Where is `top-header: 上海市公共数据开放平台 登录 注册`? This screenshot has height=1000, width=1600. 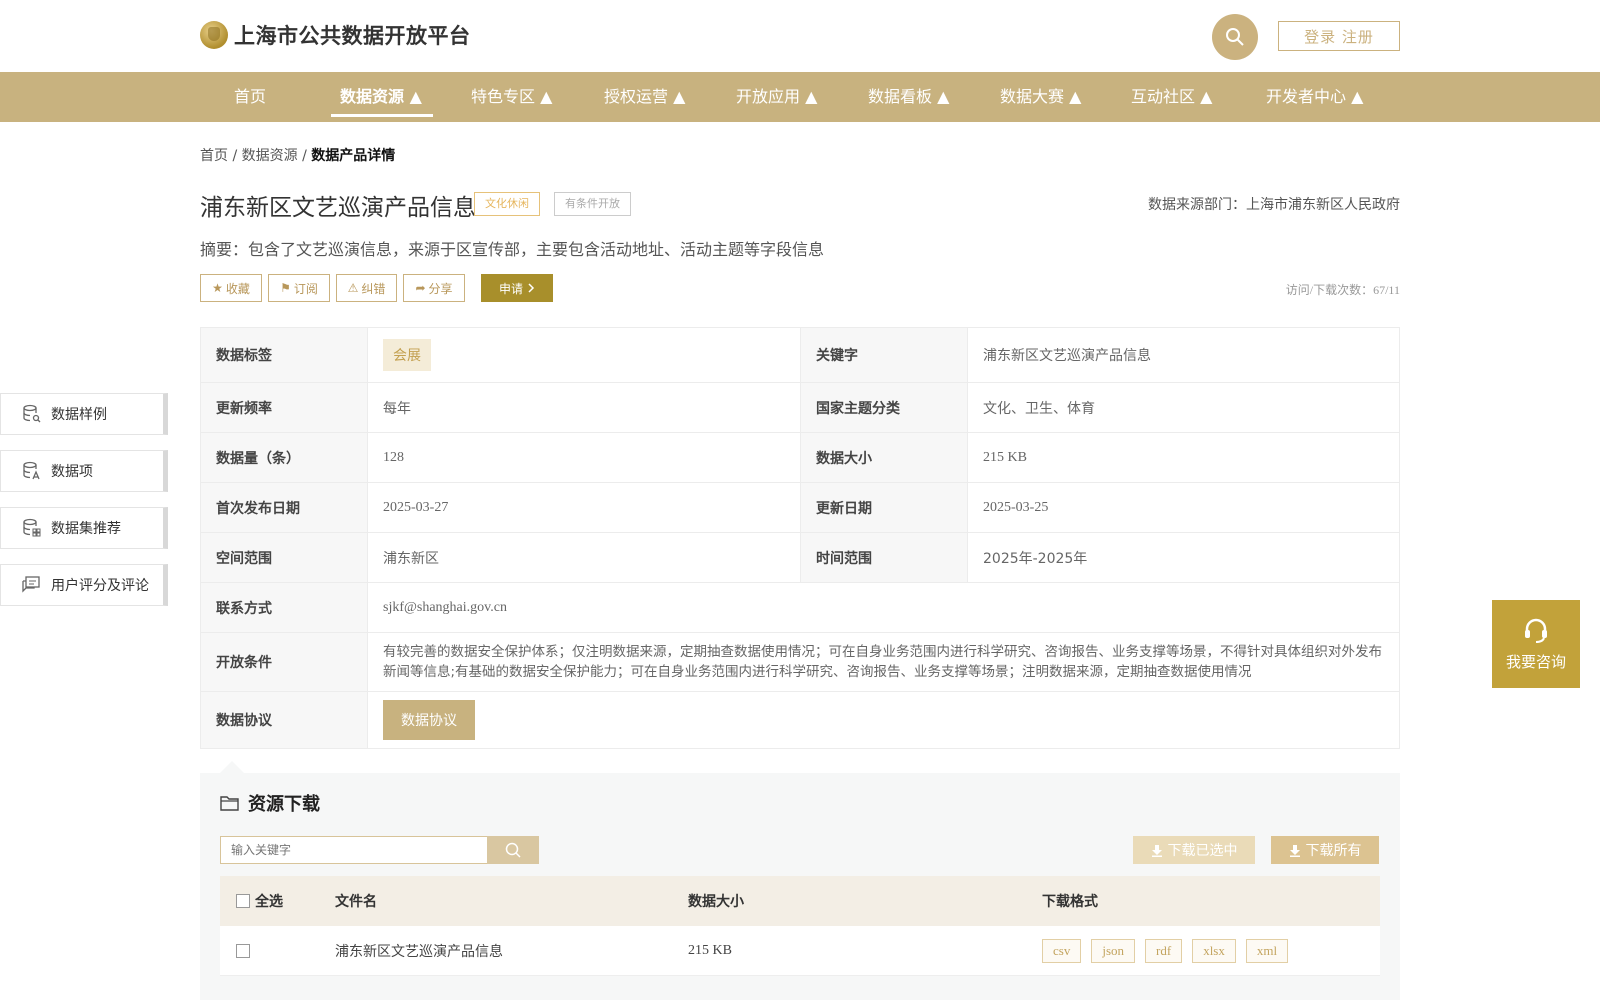
top-header: 上海市公共数据开放平台 登录 注册 is located at coordinates (800, 36).